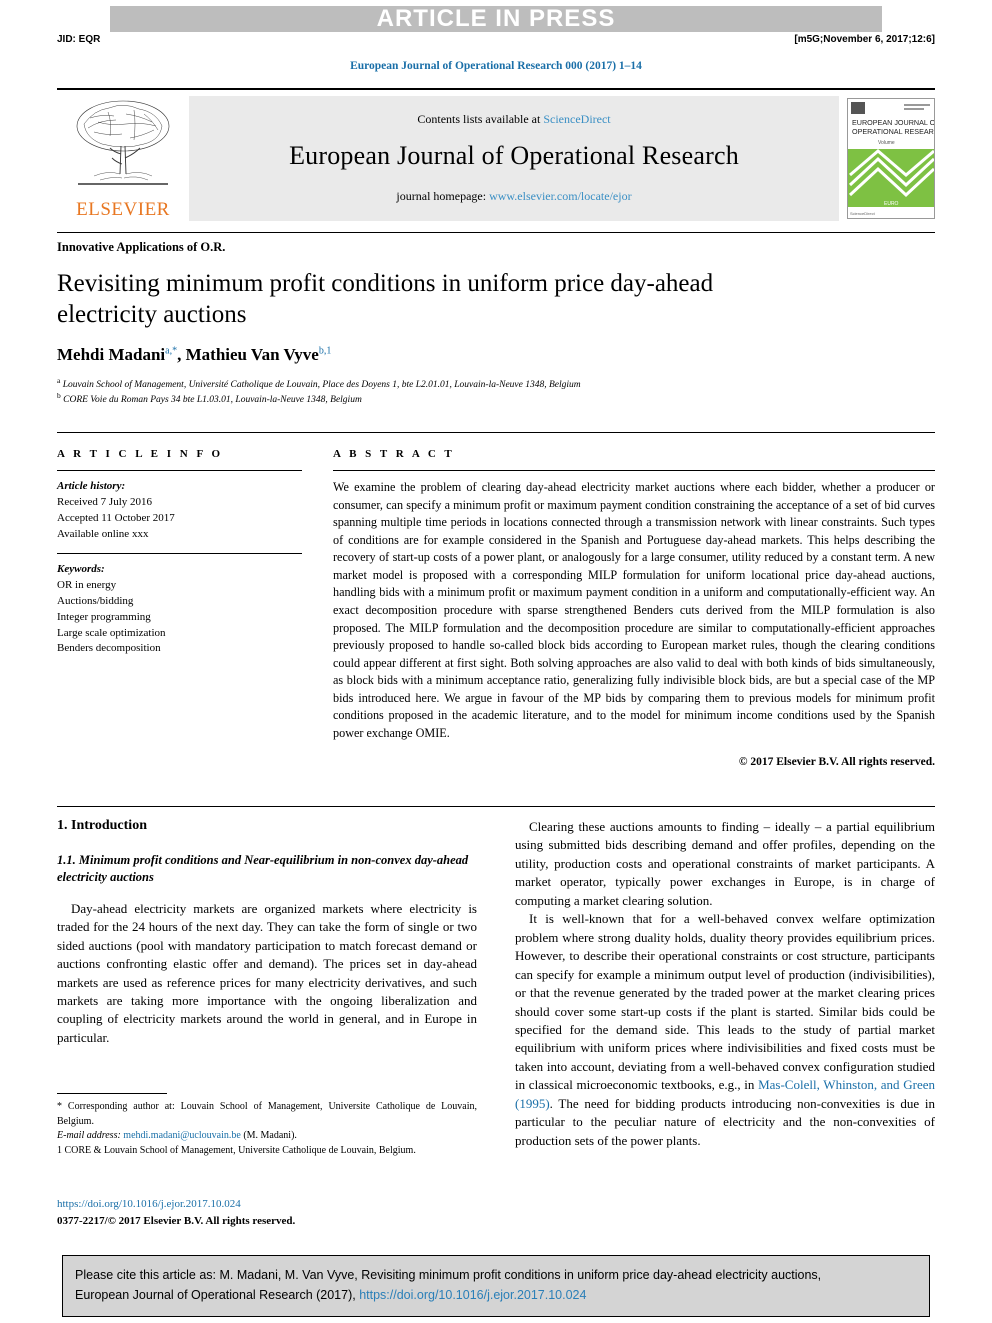 Image resolution: width=992 pixels, height=1323 pixels. What do you see at coordinates (91, 486) in the screenshot?
I see `article-history-label: Article history:` at bounding box center [91, 486].